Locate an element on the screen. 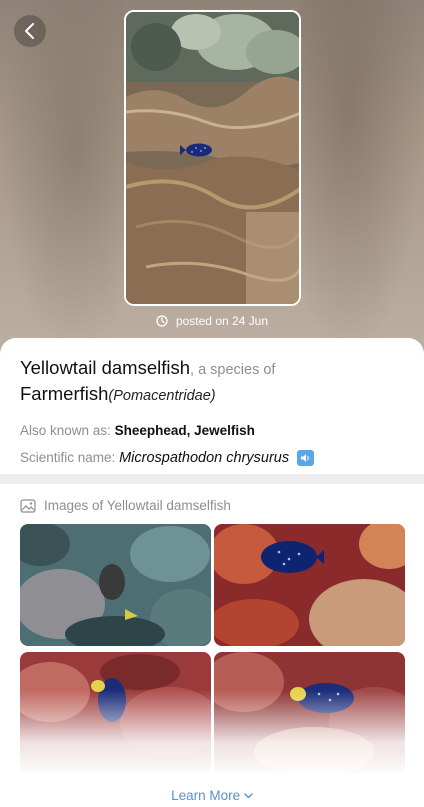 Image resolution: width=424 pixels, height=807 pixels. aka-value: Sheephead, Jewelfish is located at coordinates (184, 430).